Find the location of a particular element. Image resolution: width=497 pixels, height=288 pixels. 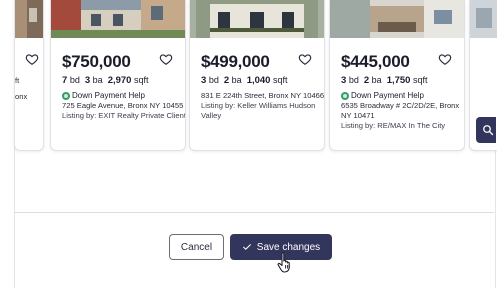

listing-card-partial: ft onx is located at coordinates (29, 75).